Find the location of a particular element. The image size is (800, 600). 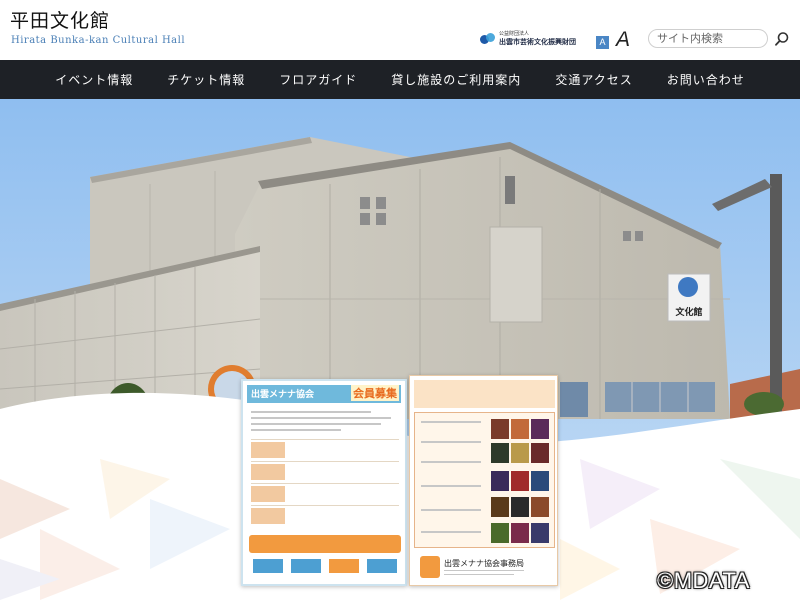

flyer-right-content is located at coordinates (484, 480).